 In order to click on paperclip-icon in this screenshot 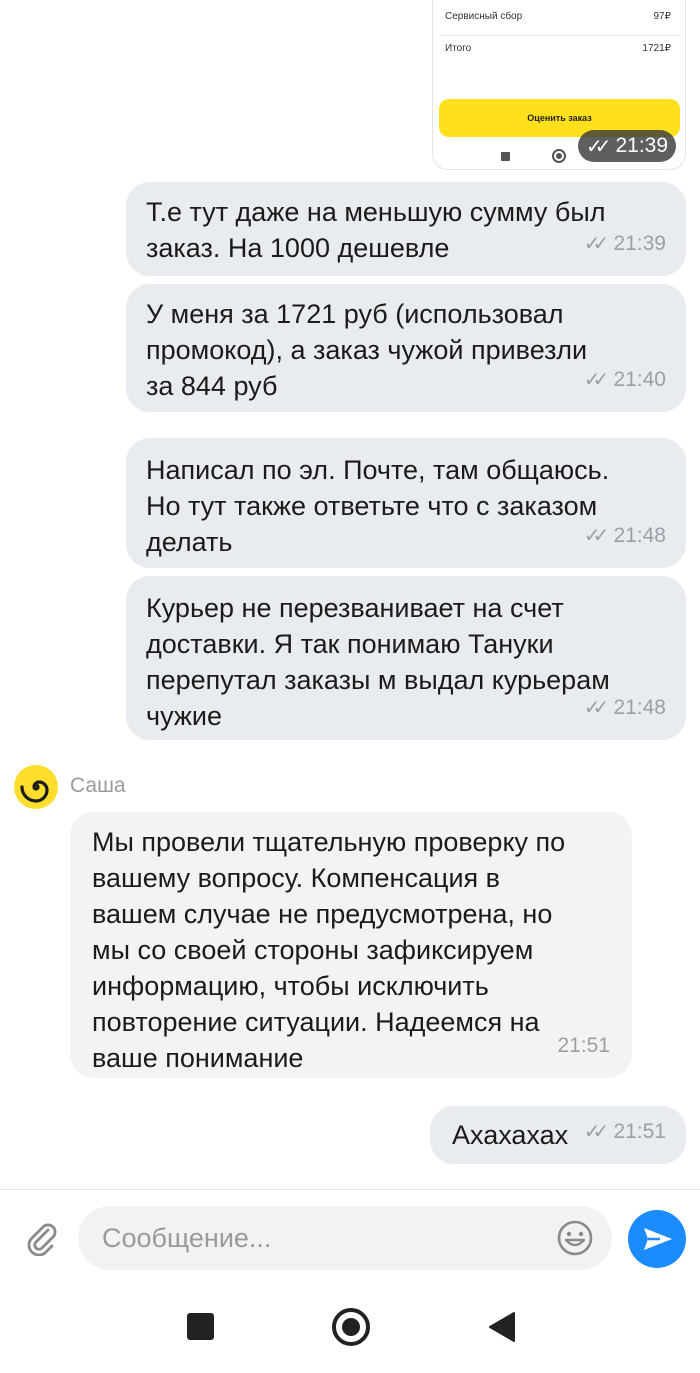, I will do `click(41, 1237)`.